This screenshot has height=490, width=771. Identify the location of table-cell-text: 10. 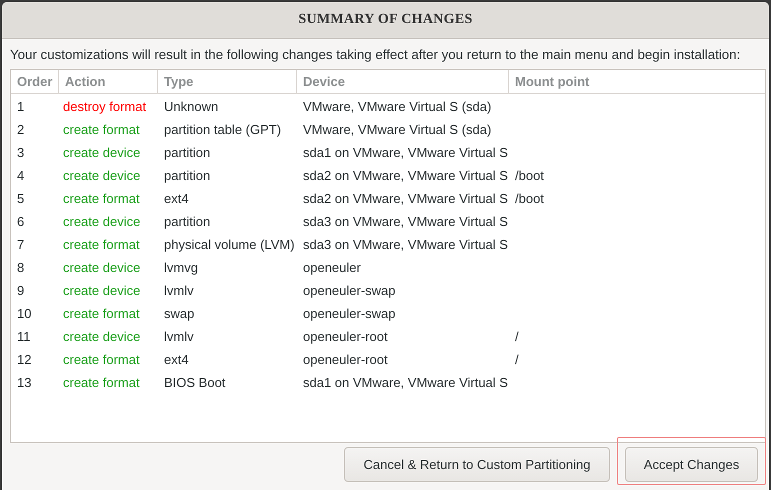
(24, 313).